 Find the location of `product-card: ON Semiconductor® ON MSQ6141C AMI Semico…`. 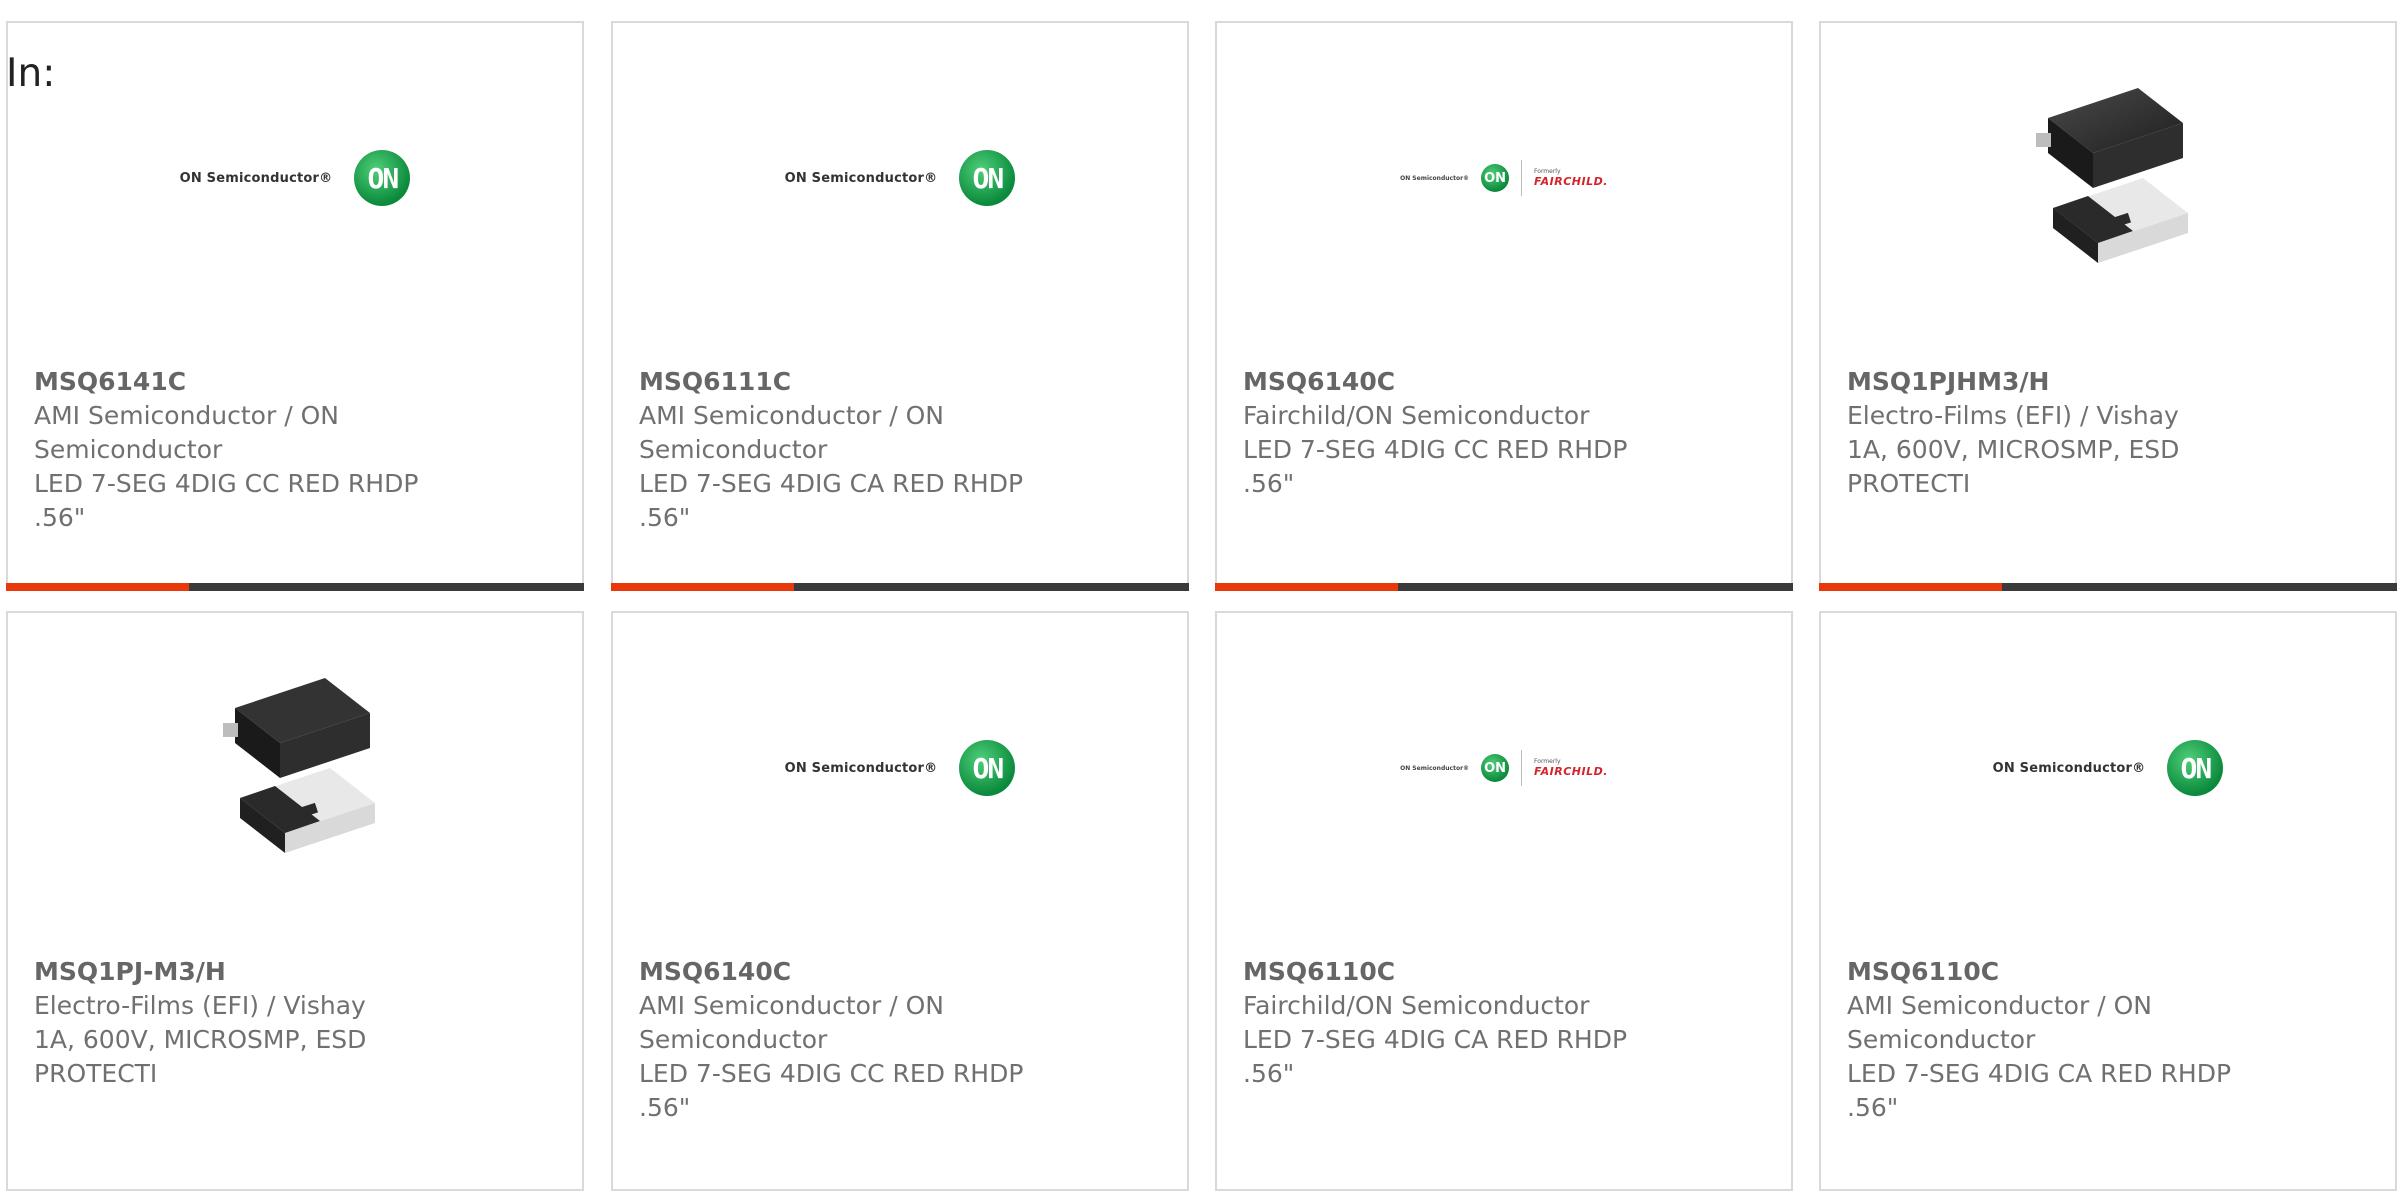

product-card: ON Semiconductor® ON MSQ6141C AMI Semico… is located at coordinates (295, 306).